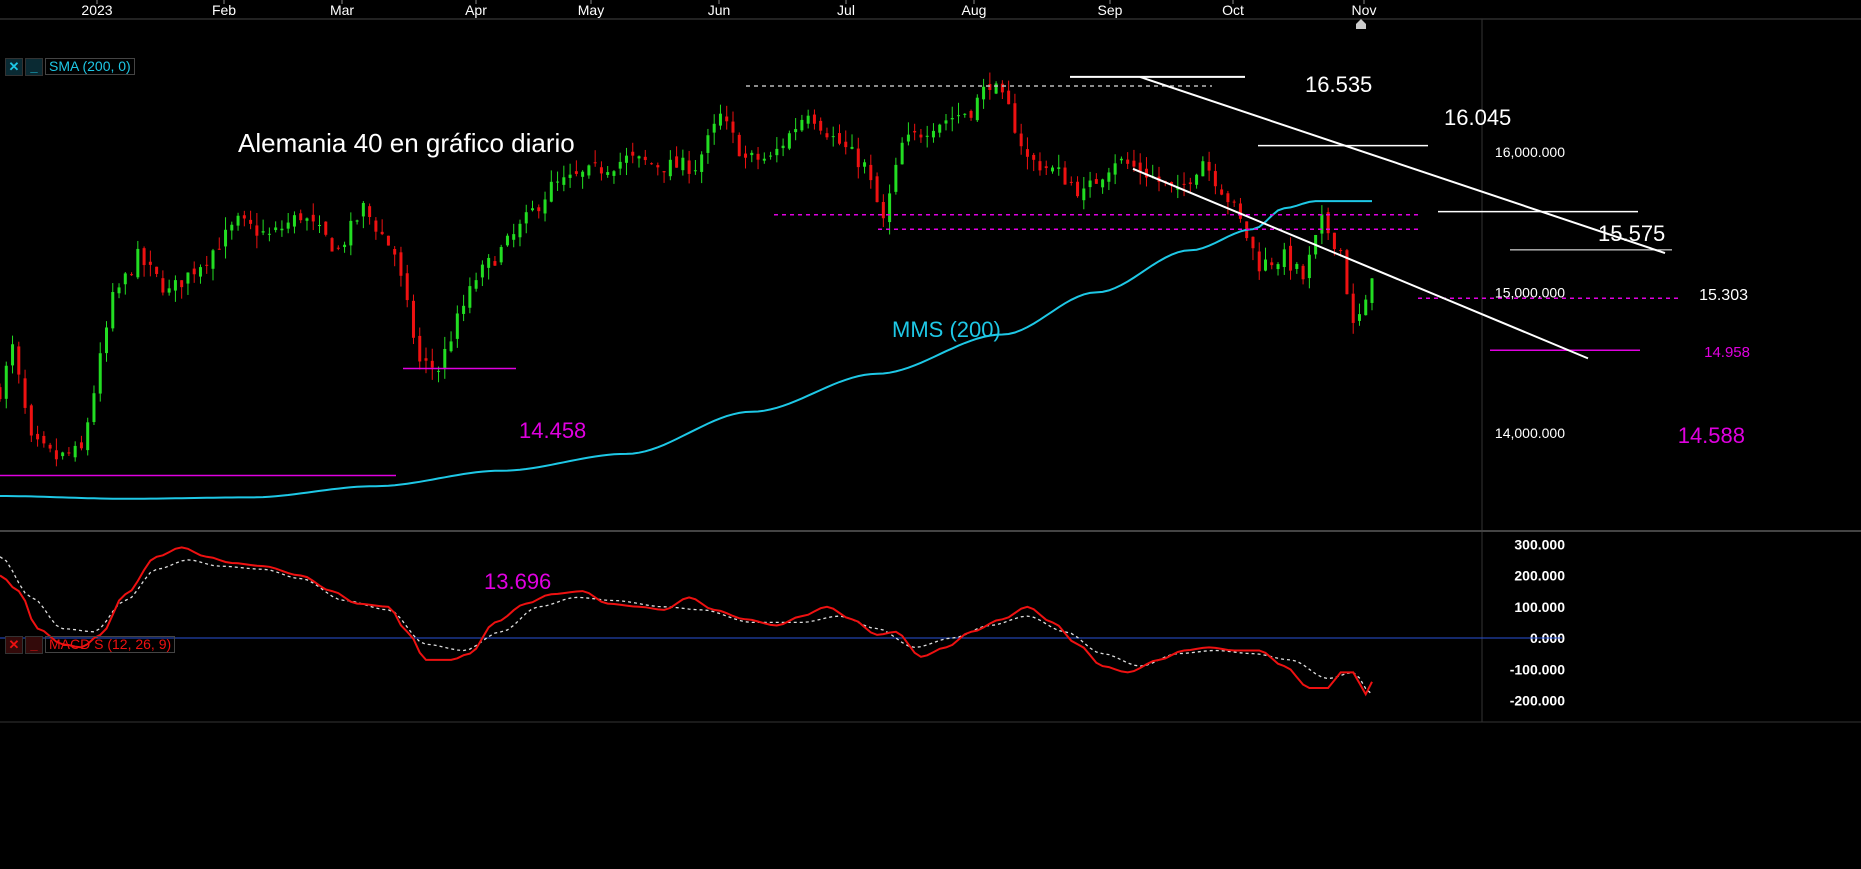 The width and height of the screenshot is (1861, 869). Describe the element at coordinates (342, 10) in the screenshot. I see `time-axis-label: Mar` at that location.